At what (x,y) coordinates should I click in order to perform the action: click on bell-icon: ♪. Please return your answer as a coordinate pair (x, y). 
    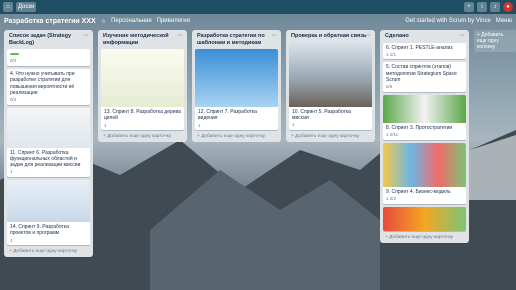
    Looking at the image, I should click on (495, 7).